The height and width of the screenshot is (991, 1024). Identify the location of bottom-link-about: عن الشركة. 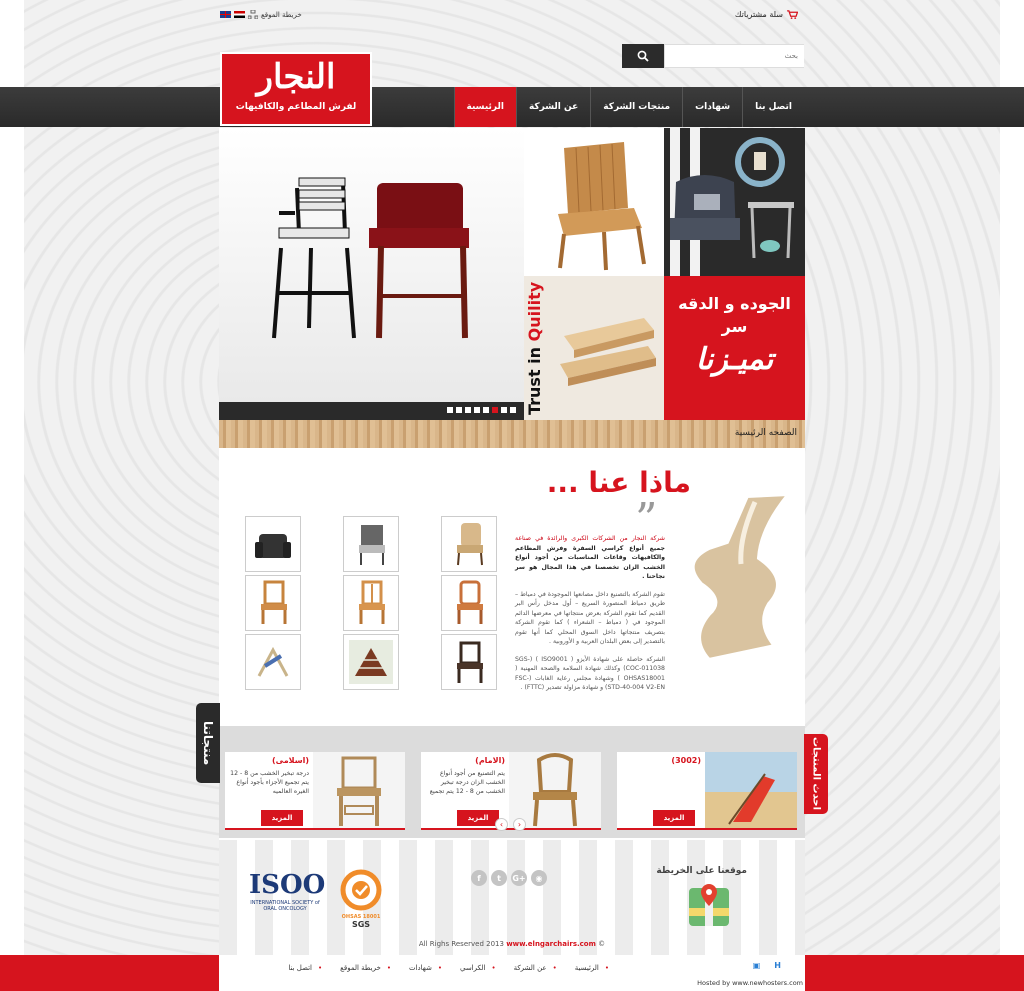
(535, 968).